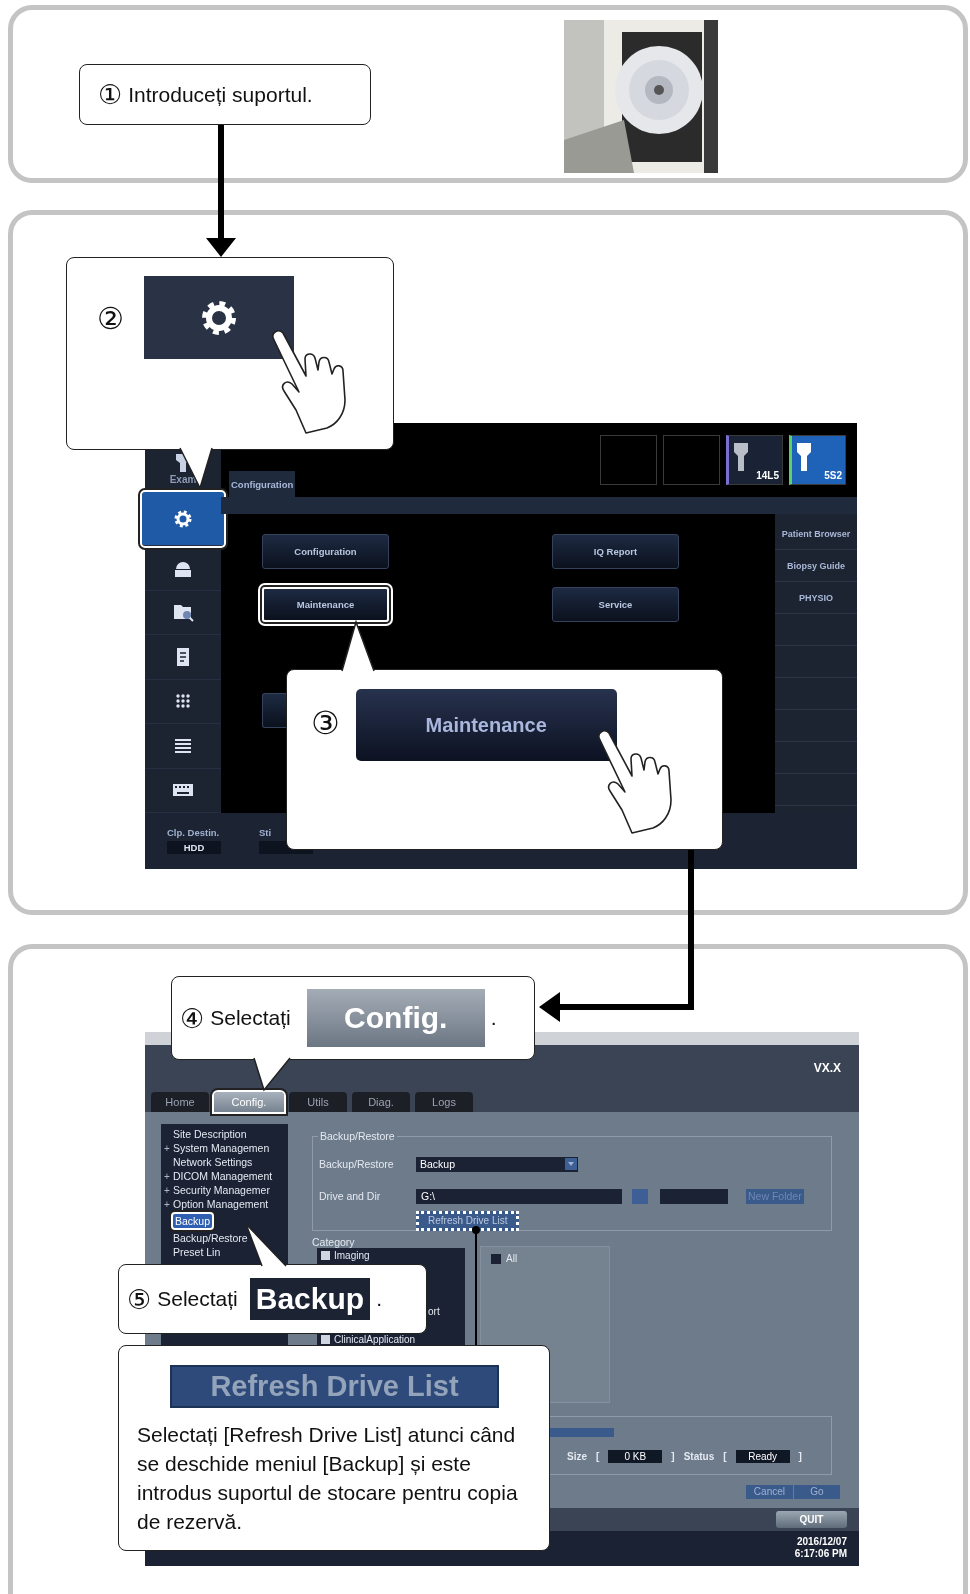  I want to click on status-value: HDD, so click(194, 847).